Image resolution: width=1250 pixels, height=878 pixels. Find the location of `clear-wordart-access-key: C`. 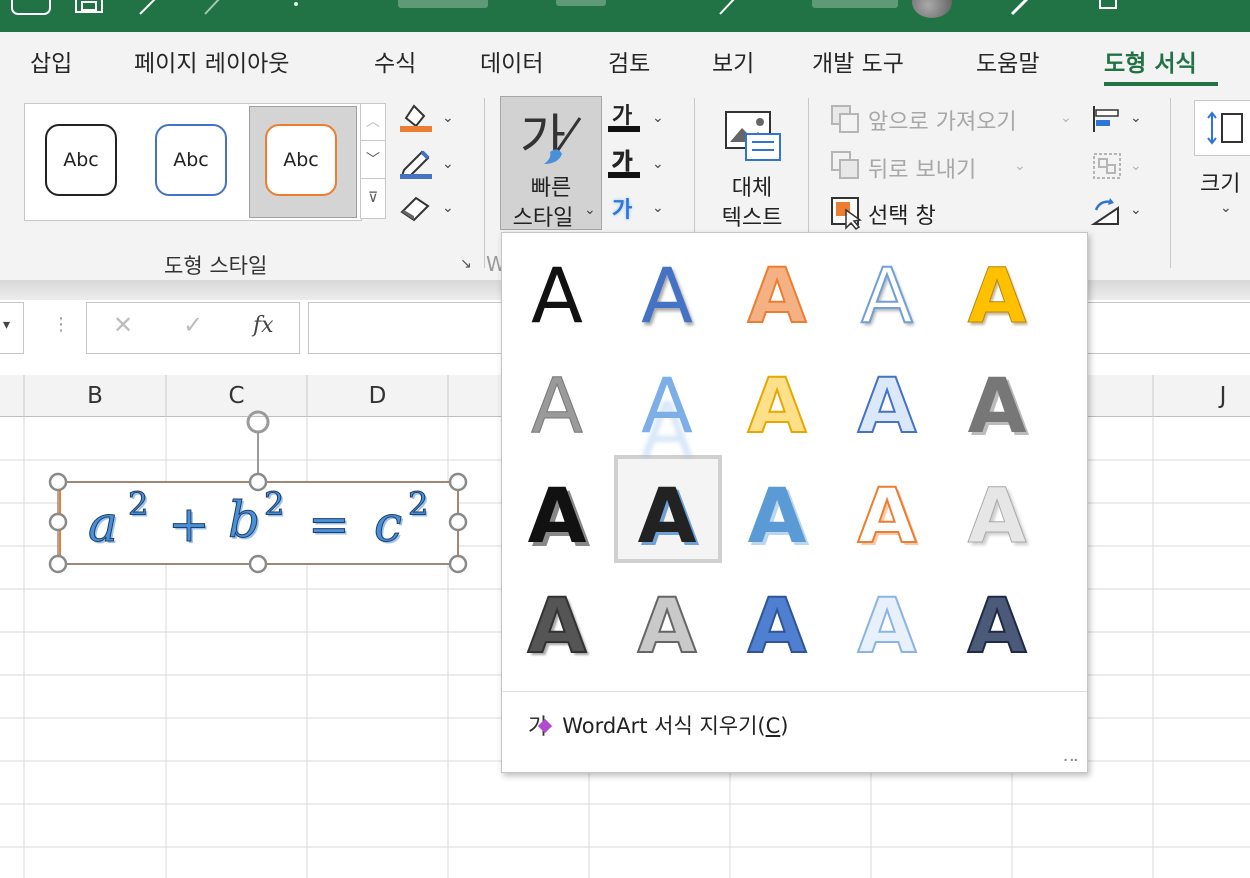

clear-wordart-access-key: C is located at coordinates (773, 726).